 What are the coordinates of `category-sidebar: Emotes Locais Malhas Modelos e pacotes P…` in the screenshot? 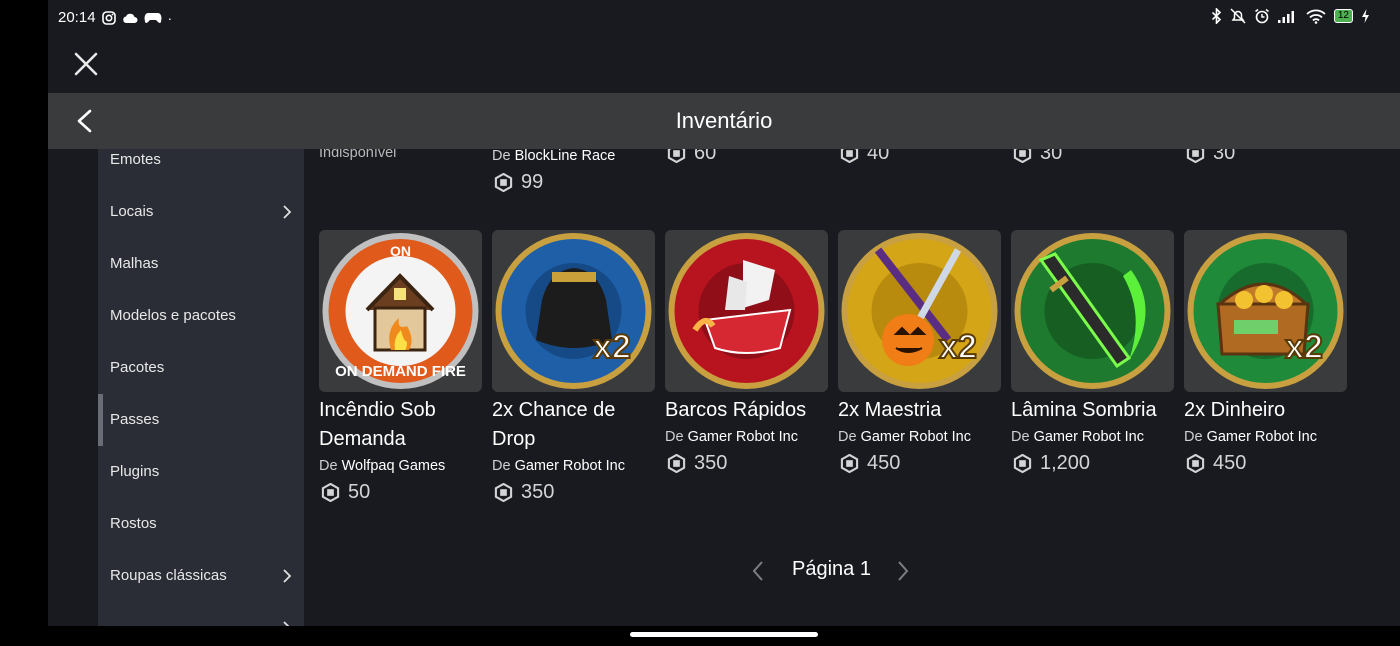 It's located at (201, 387).